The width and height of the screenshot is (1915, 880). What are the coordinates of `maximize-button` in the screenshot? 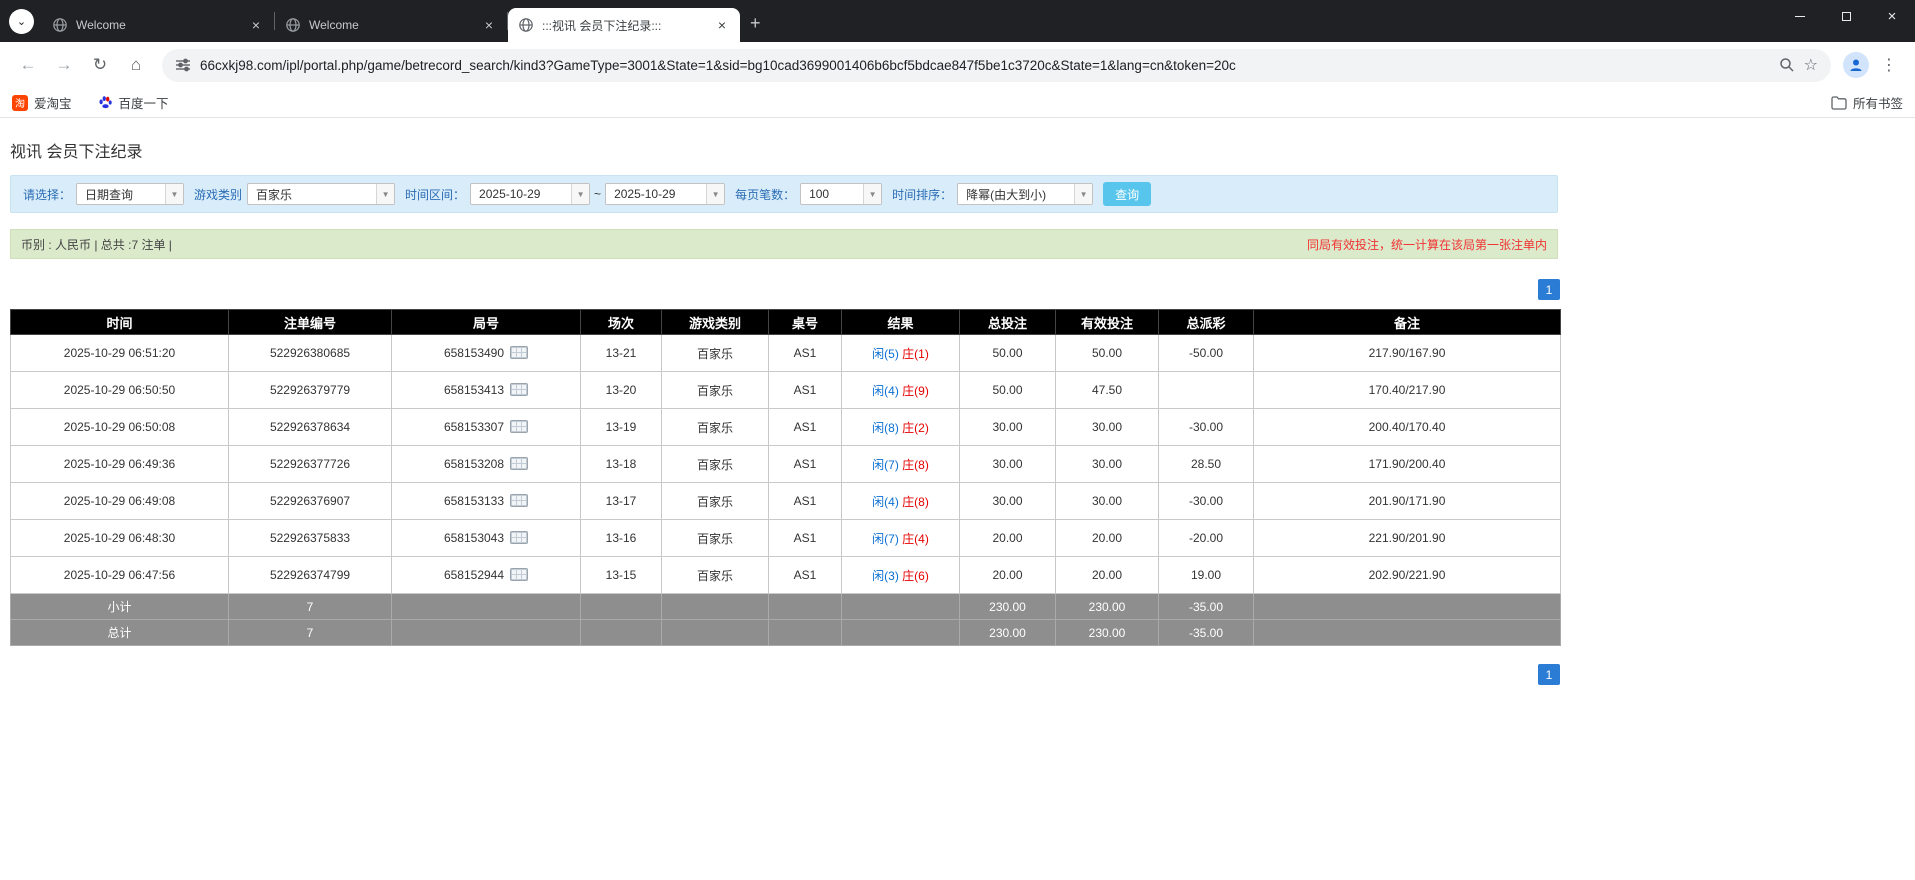 It's located at (1846, 16).